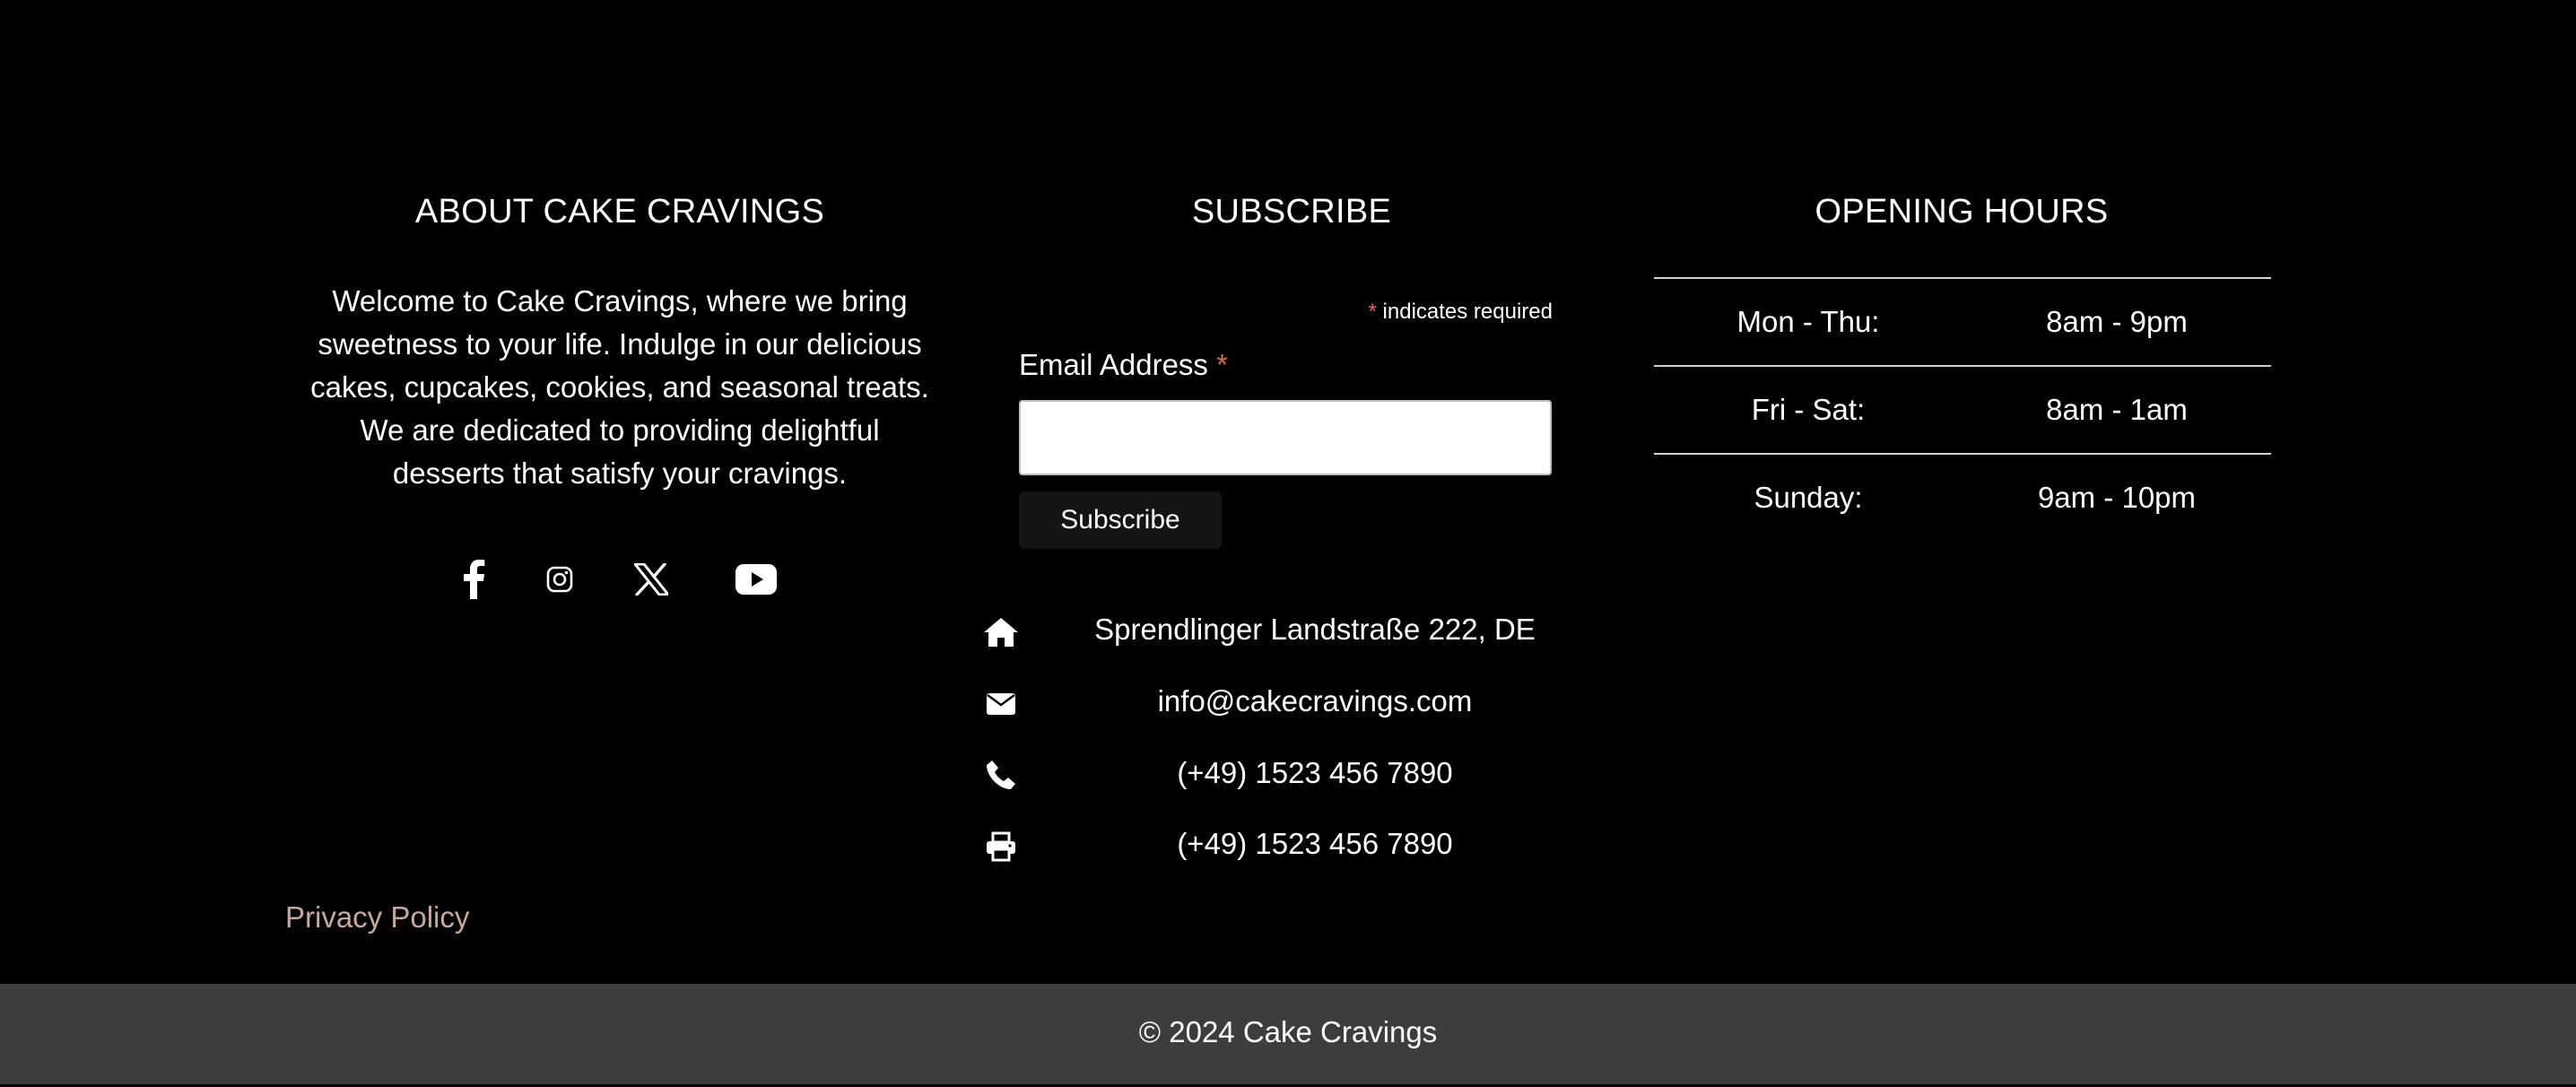  What do you see at coordinates (1120, 520) in the screenshot?
I see `subscribe-button: Subscribe` at bounding box center [1120, 520].